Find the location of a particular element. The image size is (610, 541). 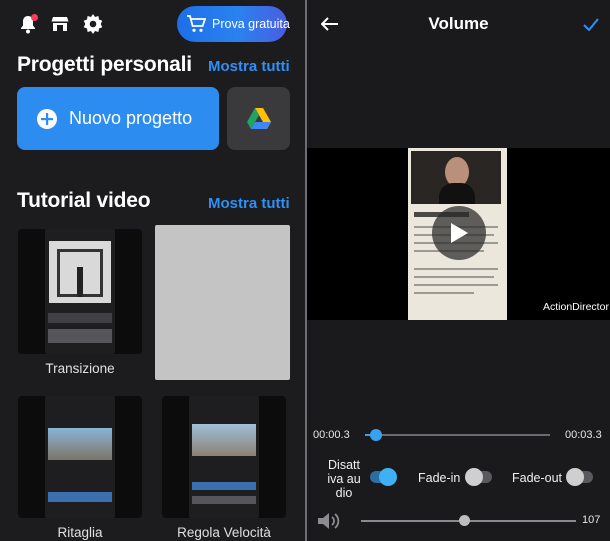

tutorial-thumbnail-trim is located at coordinates (80, 457).